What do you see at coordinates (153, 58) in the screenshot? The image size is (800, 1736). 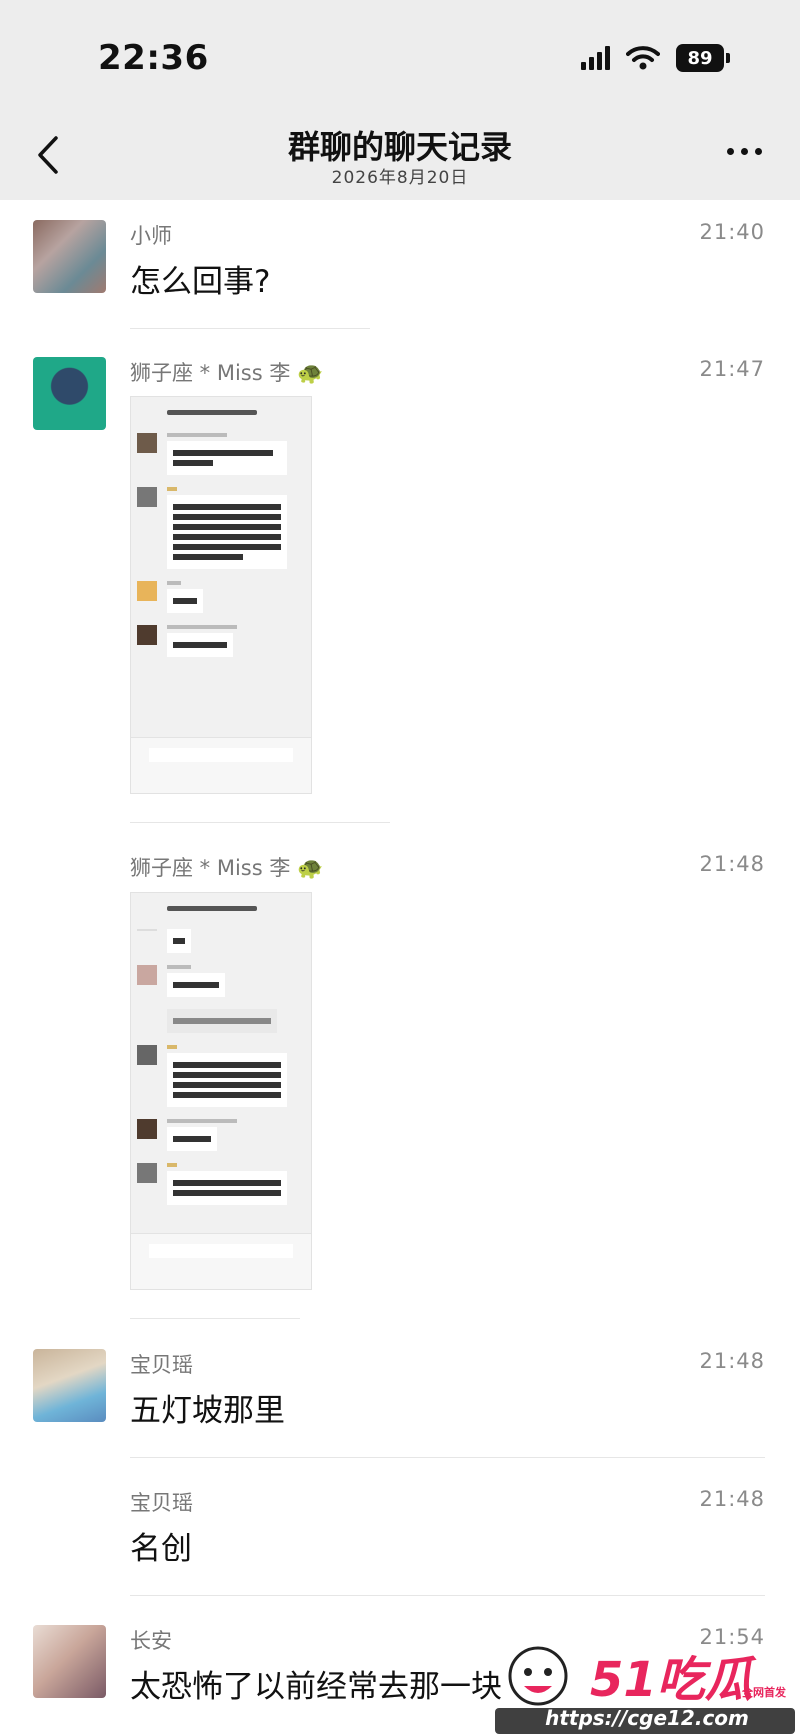 I see `status-time: 22:36` at bounding box center [153, 58].